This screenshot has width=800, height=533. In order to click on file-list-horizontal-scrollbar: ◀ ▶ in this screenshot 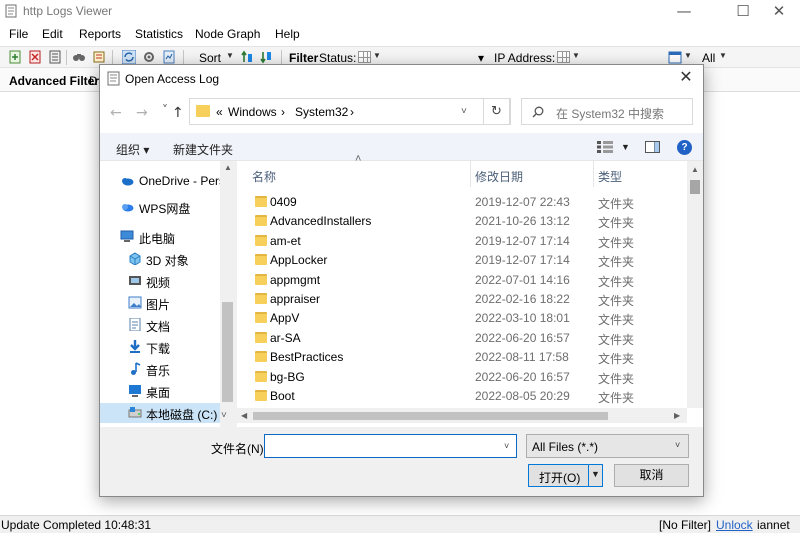, I will do `click(462, 415)`.